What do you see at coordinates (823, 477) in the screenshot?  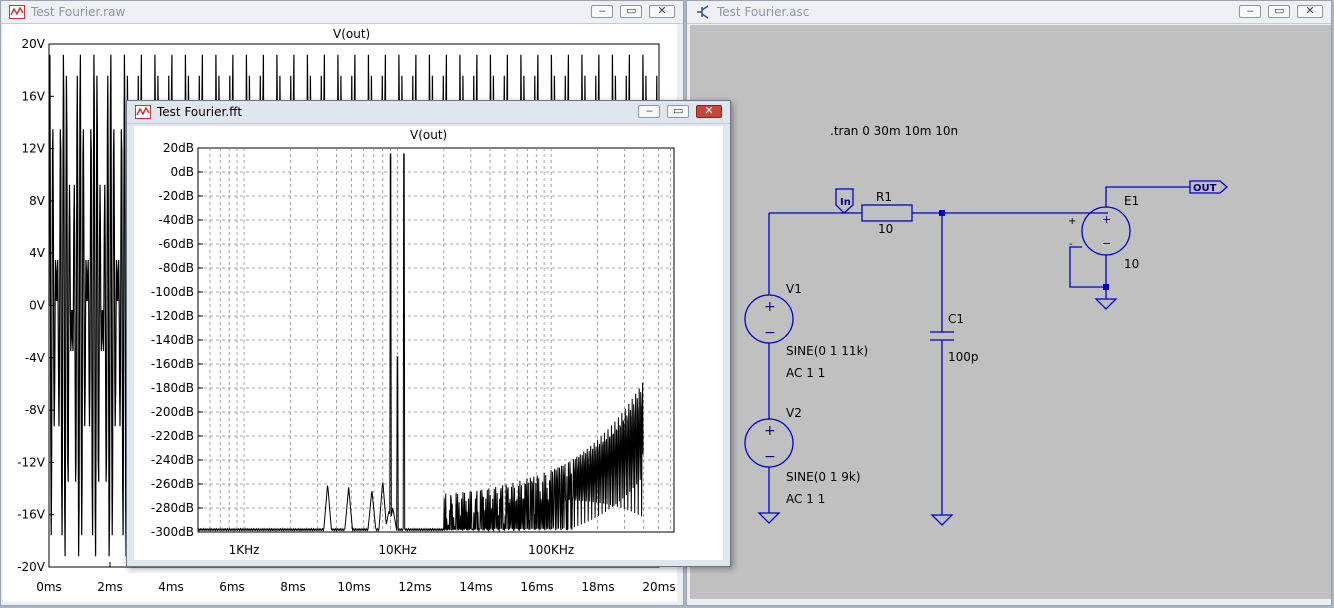 I see `v2-value: SINE(0 1 9k)` at bounding box center [823, 477].